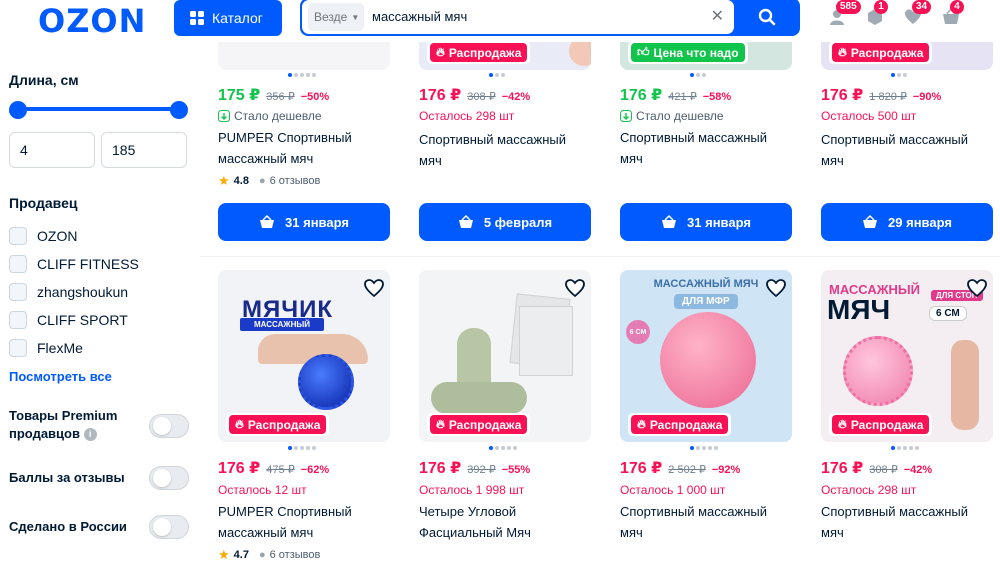 The height and width of the screenshot is (563, 1000). I want to click on discount: −55%, so click(516, 470).